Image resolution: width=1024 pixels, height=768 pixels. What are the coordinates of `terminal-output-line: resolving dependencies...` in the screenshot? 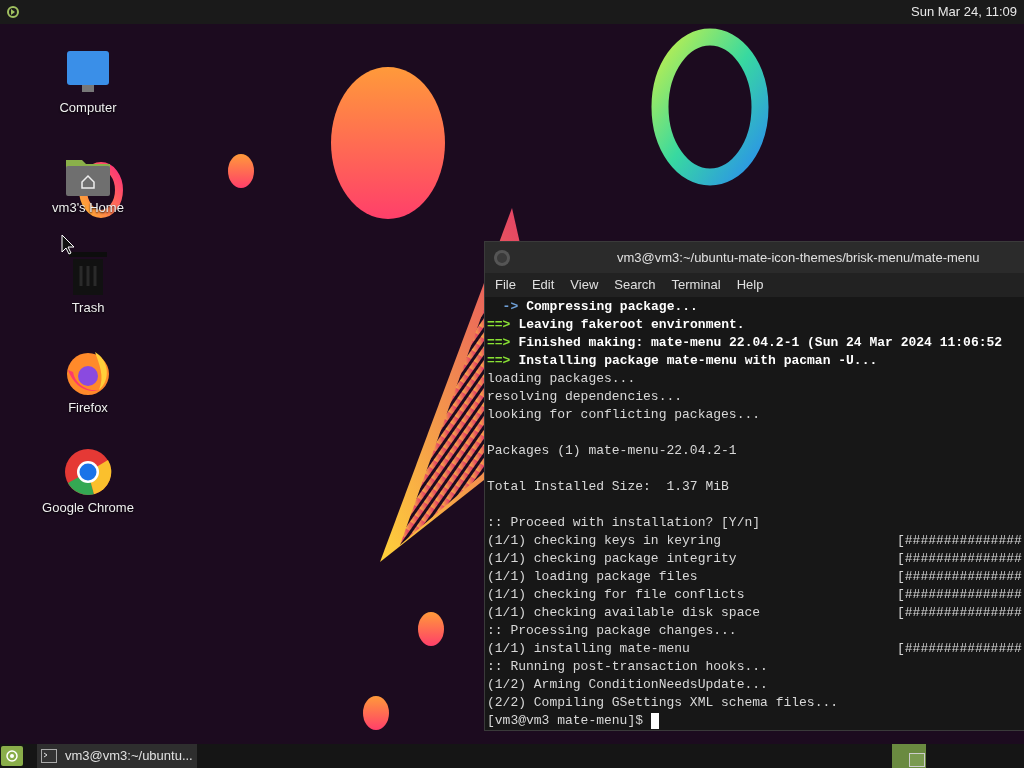 It's located at (585, 396).